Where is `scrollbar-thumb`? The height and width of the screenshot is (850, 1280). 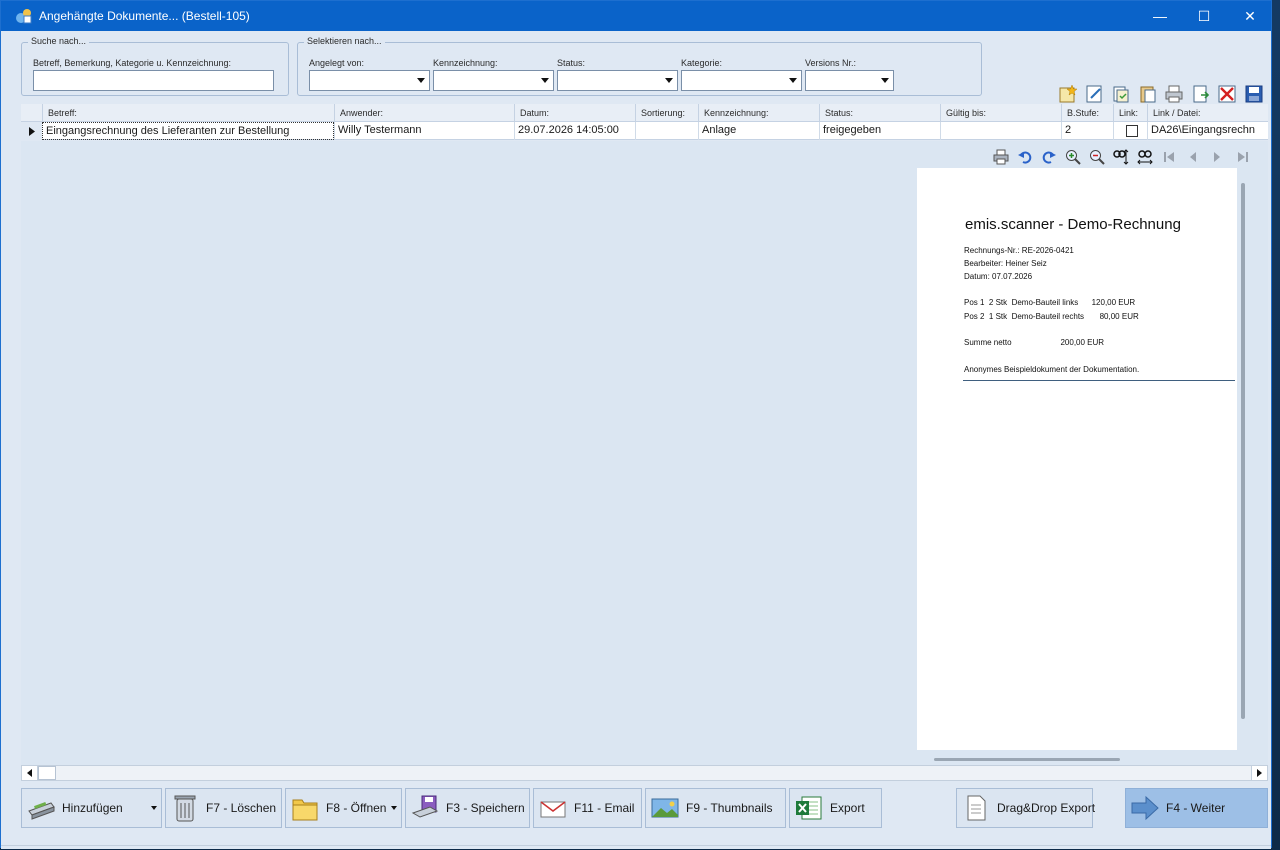 scrollbar-thumb is located at coordinates (47, 773).